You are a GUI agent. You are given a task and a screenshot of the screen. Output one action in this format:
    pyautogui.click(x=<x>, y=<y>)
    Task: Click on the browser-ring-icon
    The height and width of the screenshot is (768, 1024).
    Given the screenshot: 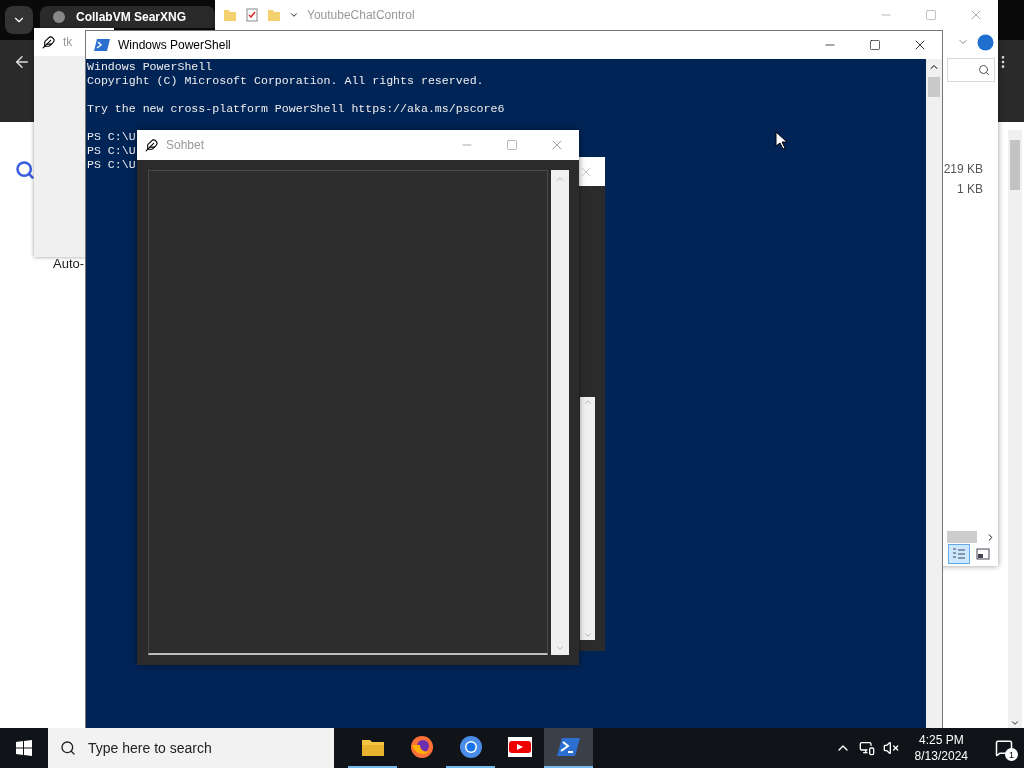 What is the action you would take?
    pyautogui.click(x=470, y=747)
    